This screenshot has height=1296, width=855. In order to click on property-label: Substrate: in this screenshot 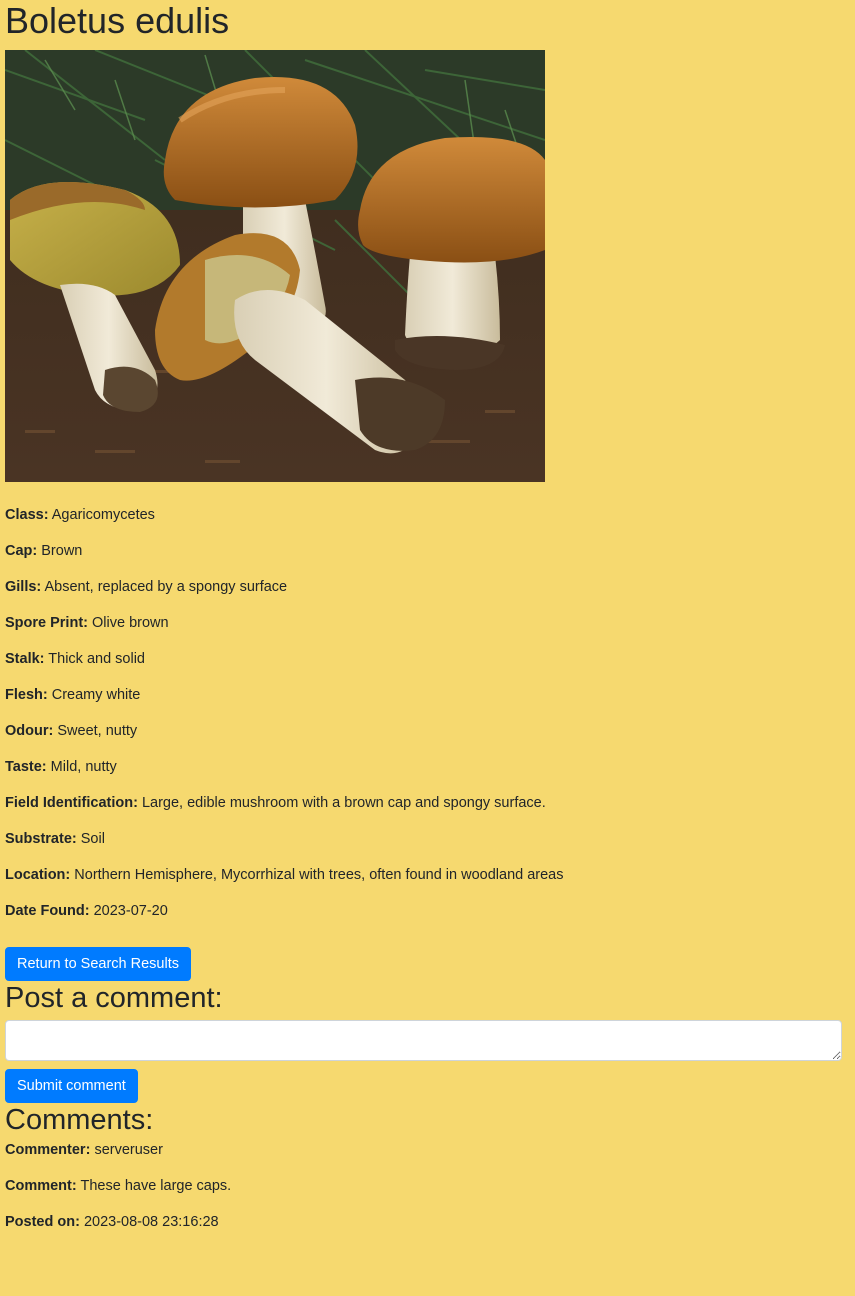, I will do `click(41, 839)`.